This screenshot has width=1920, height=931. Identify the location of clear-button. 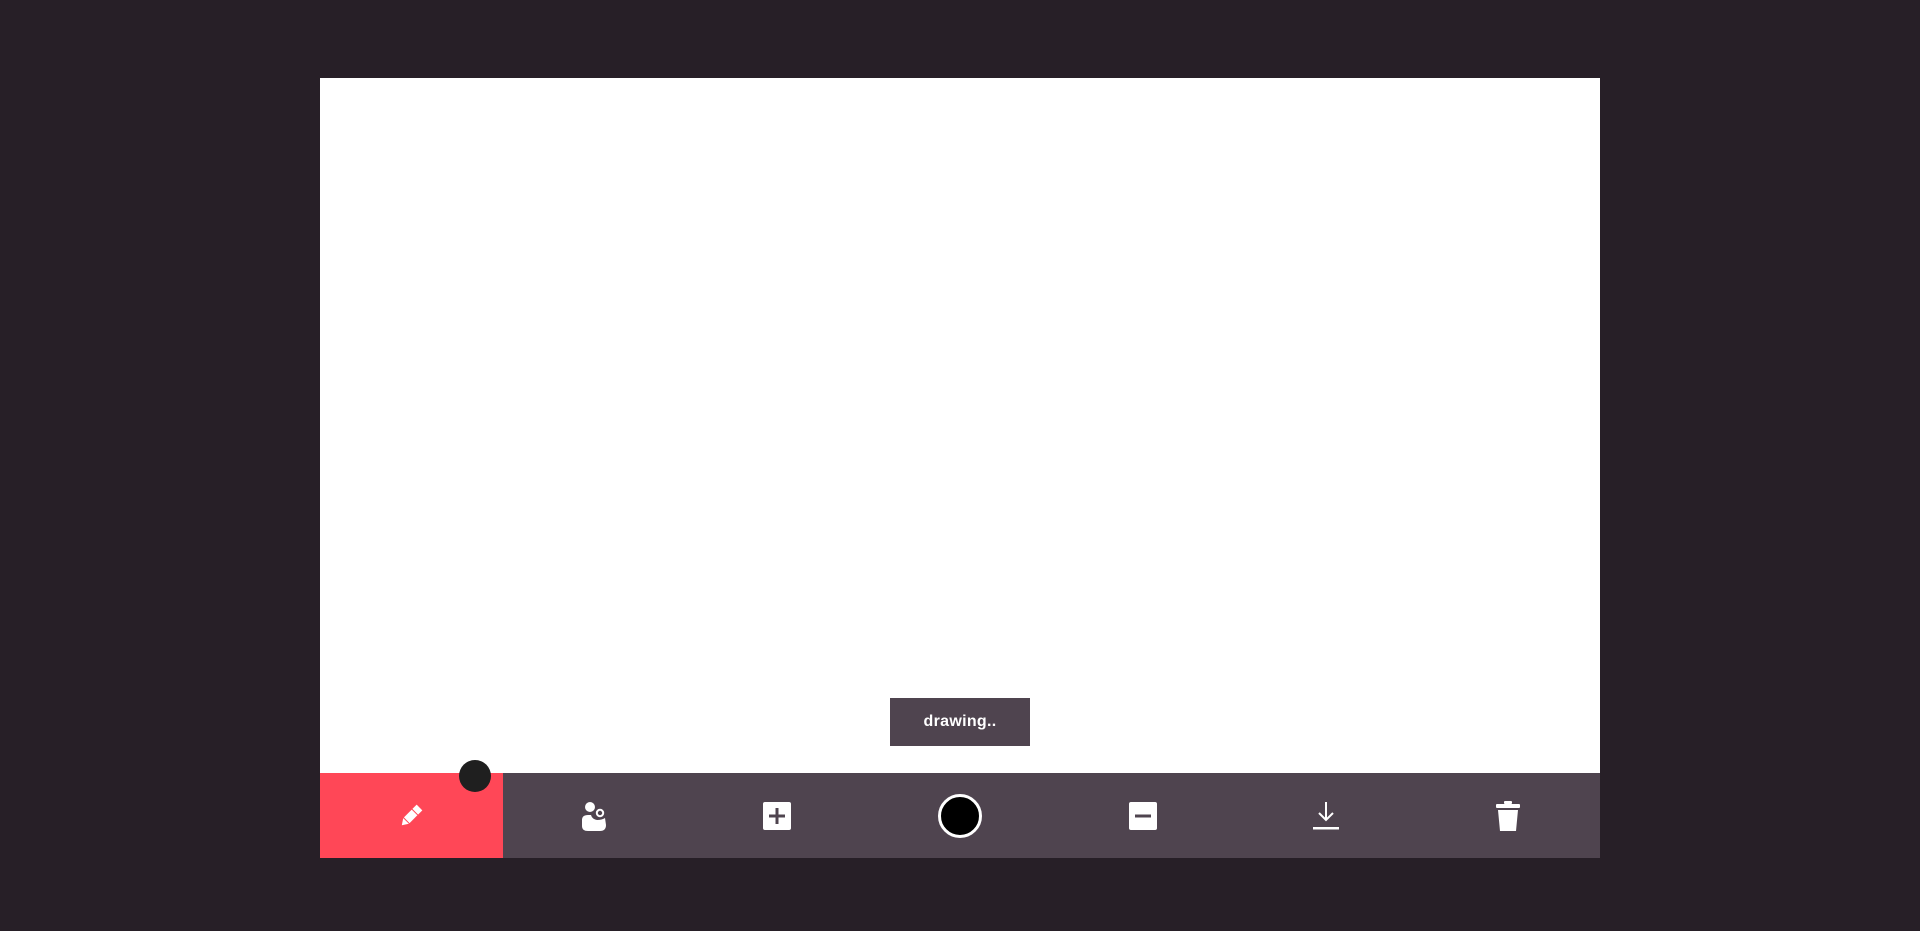
(1508, 815).